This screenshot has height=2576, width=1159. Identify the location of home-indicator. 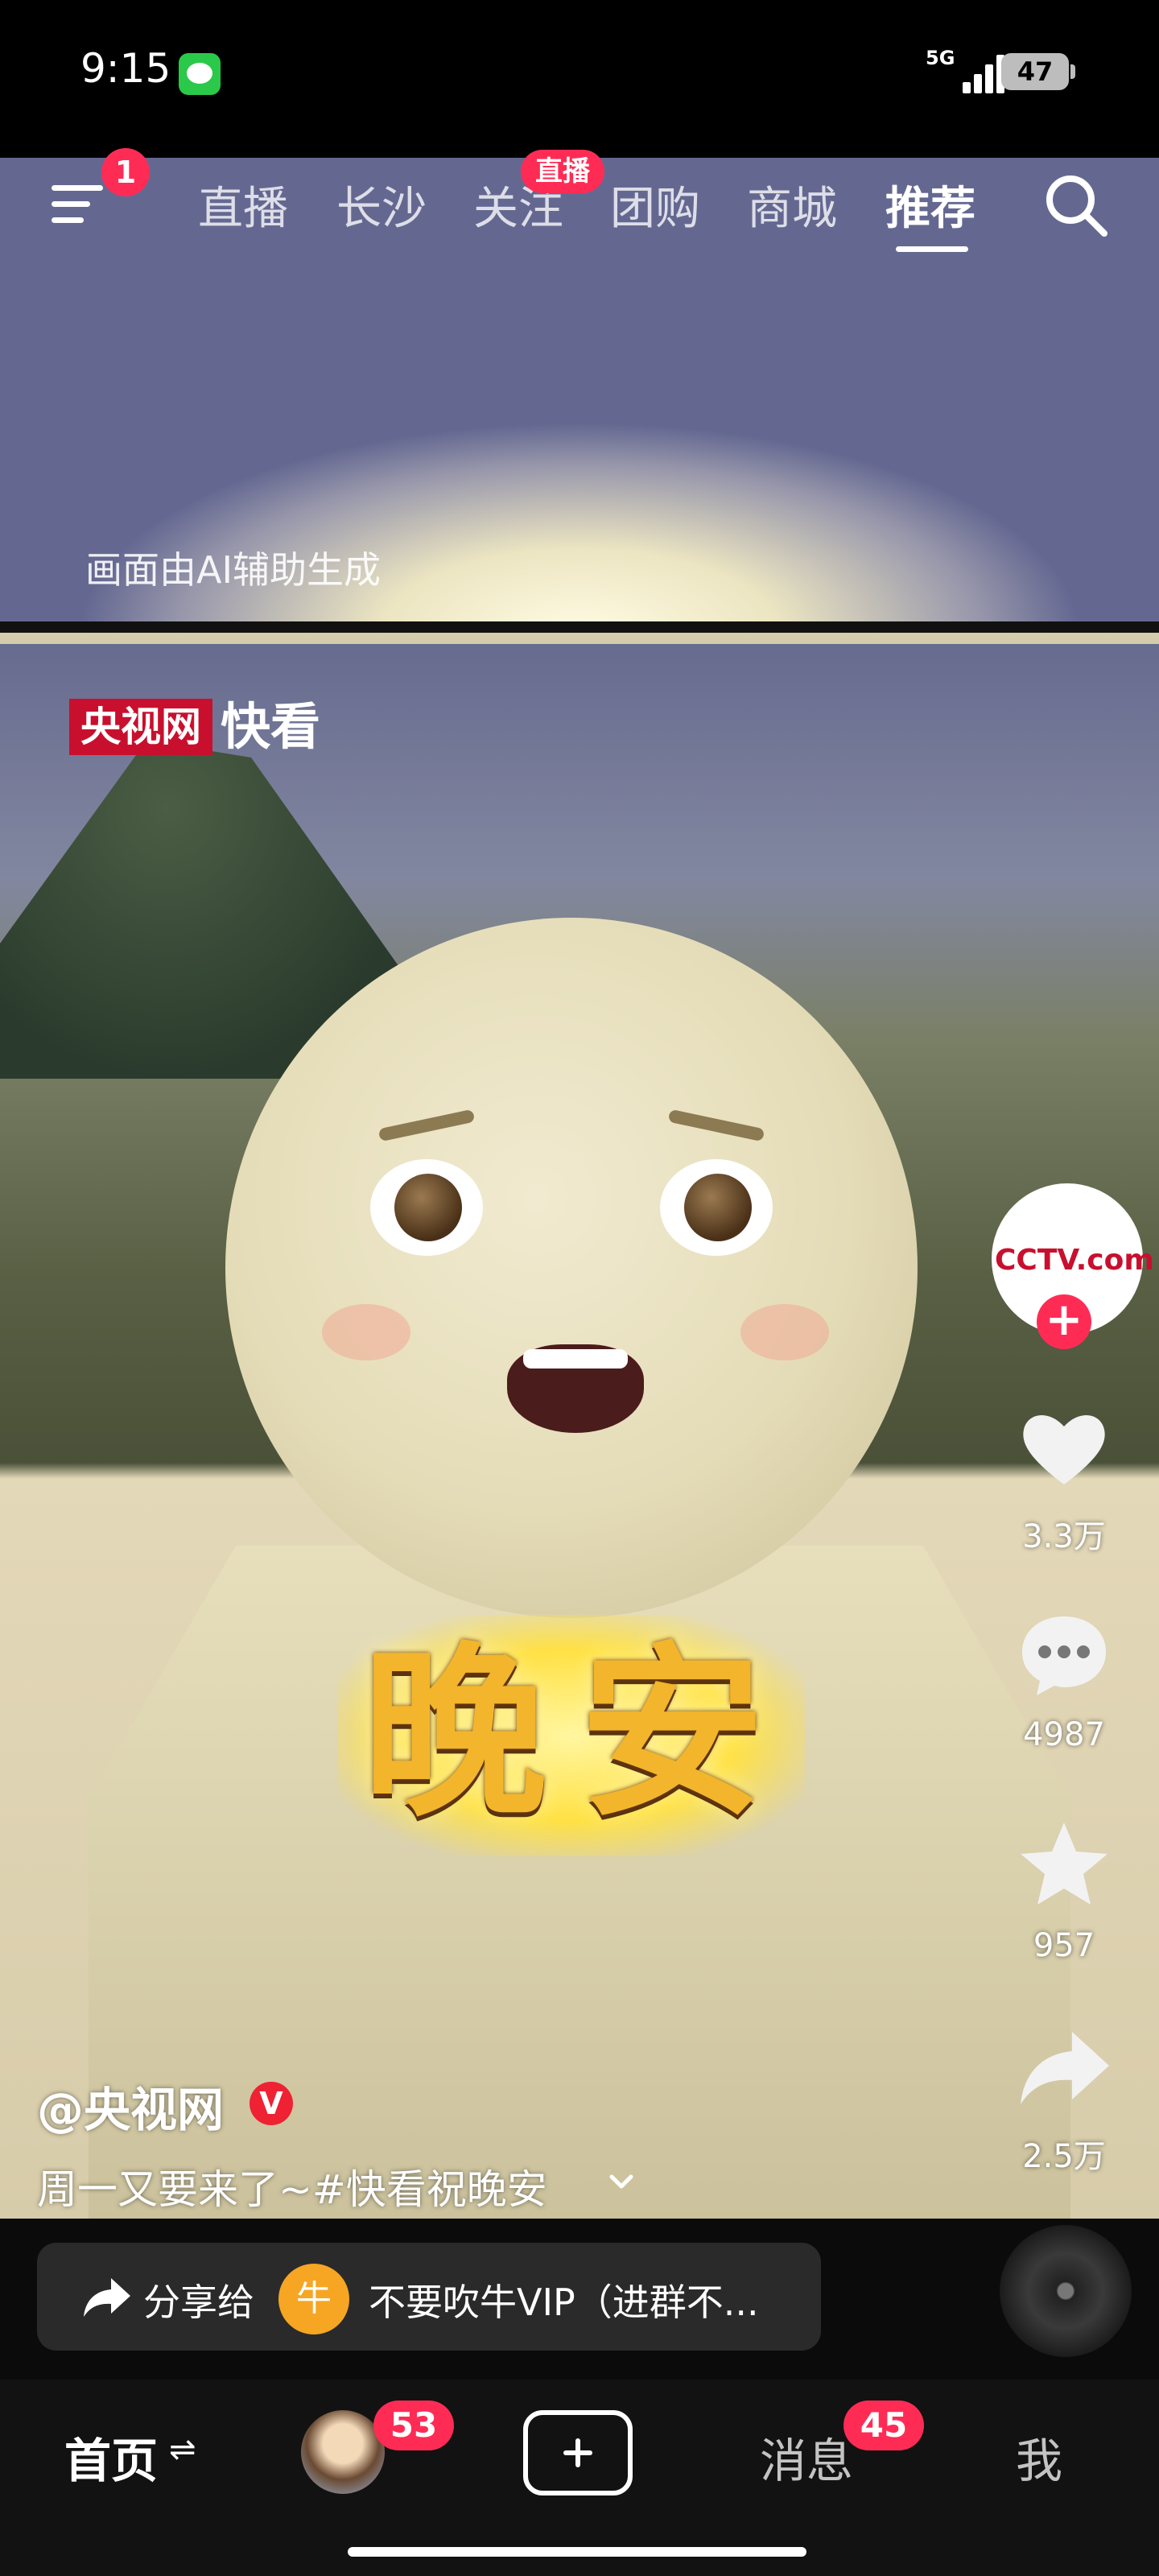
(577, 2552).